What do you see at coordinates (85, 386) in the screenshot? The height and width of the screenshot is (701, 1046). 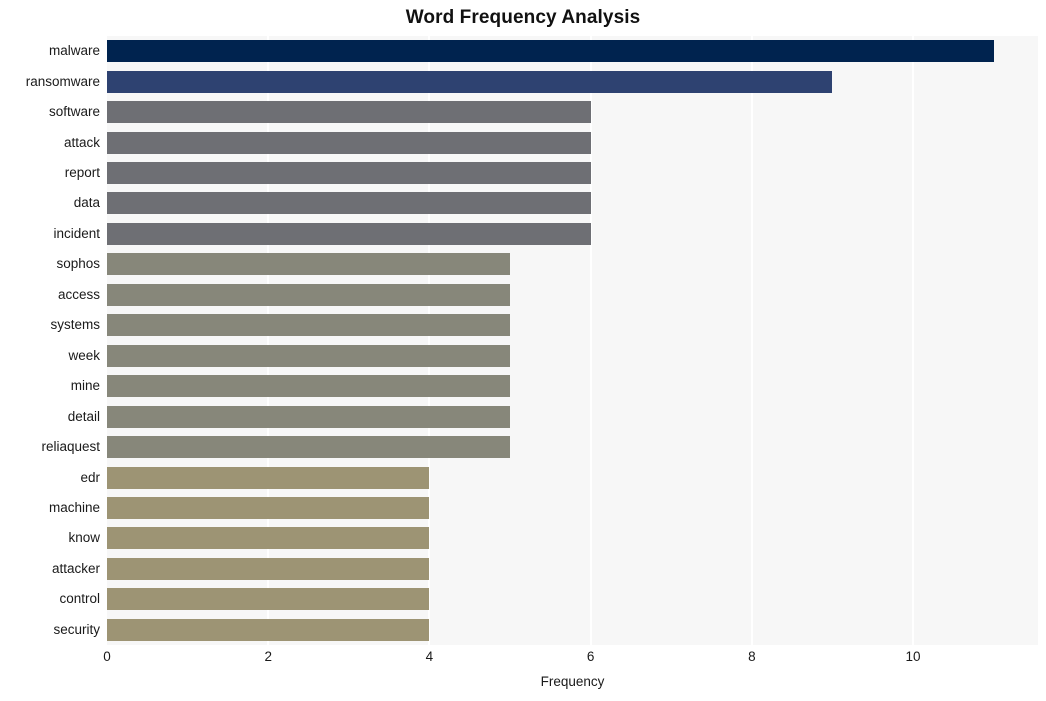 I see `y-axis-label-mine: mine` at bounding box center [85, 386].